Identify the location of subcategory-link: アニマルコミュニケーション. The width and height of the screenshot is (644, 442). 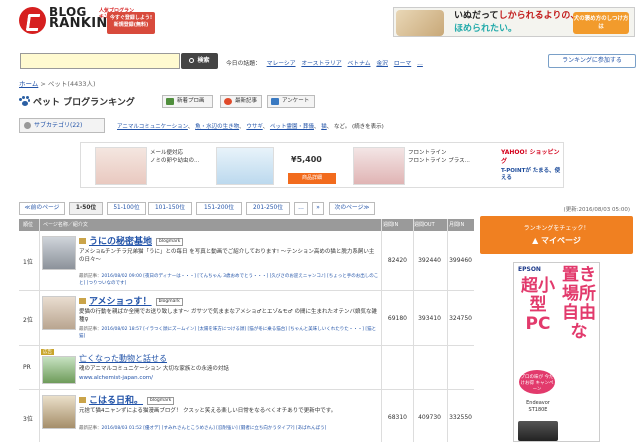
(152, 127).